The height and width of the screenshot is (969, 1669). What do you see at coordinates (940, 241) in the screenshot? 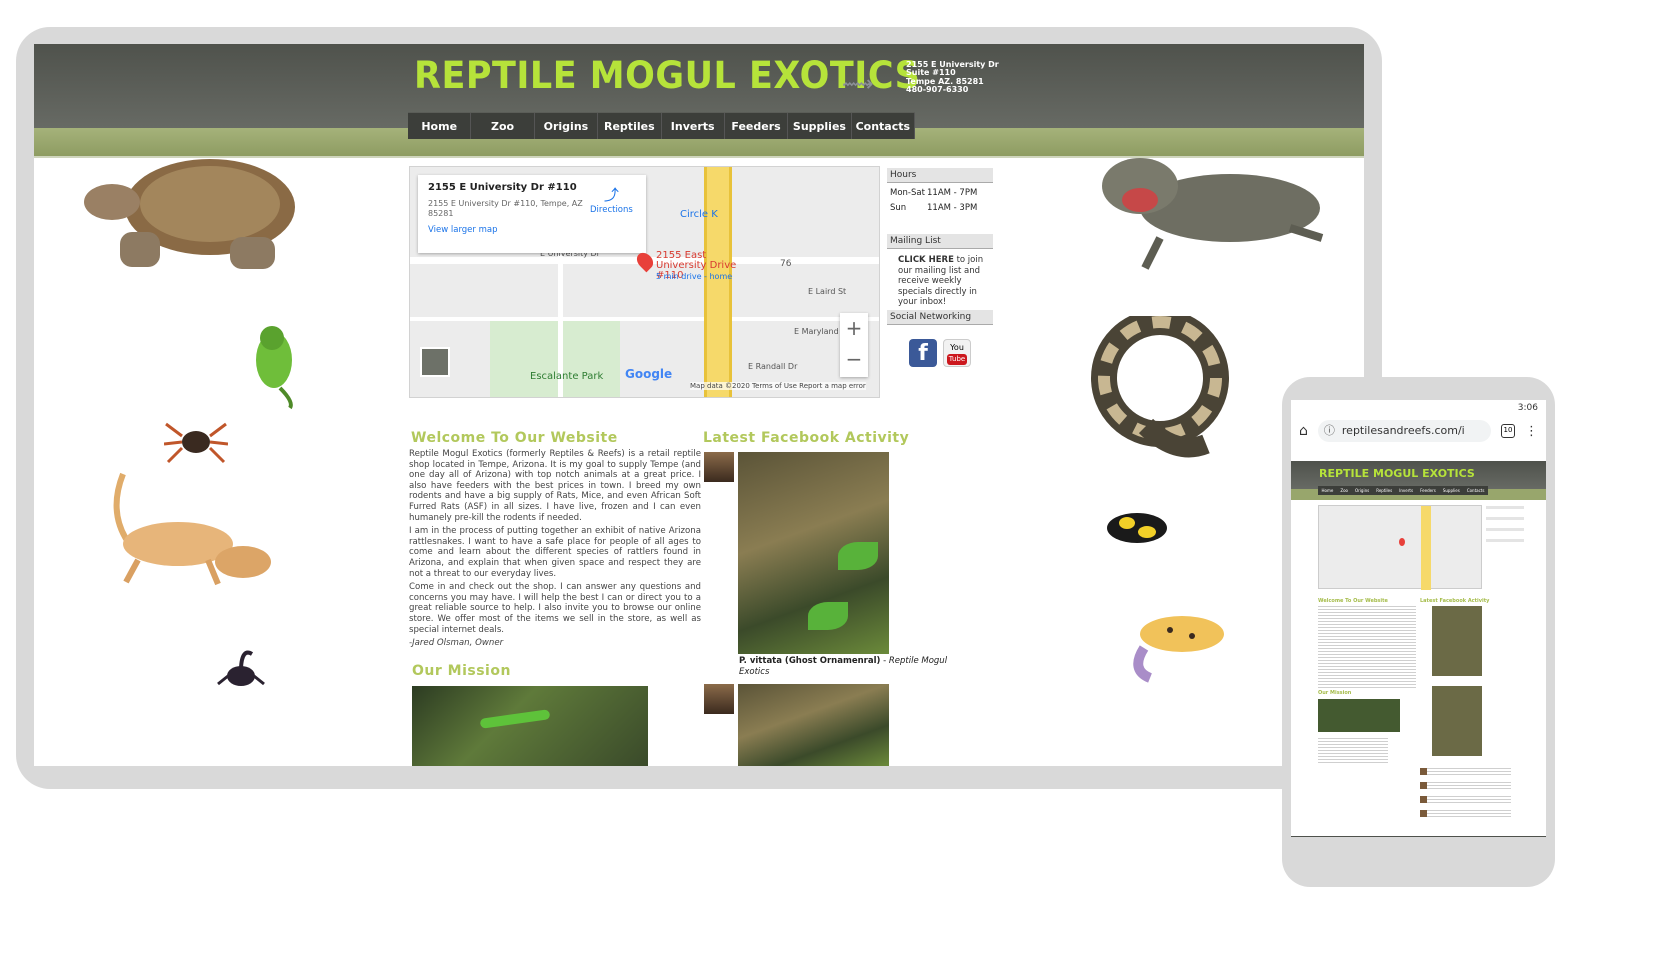
I see `mailing-title: Mailing List` at bounding box center [940, 241].